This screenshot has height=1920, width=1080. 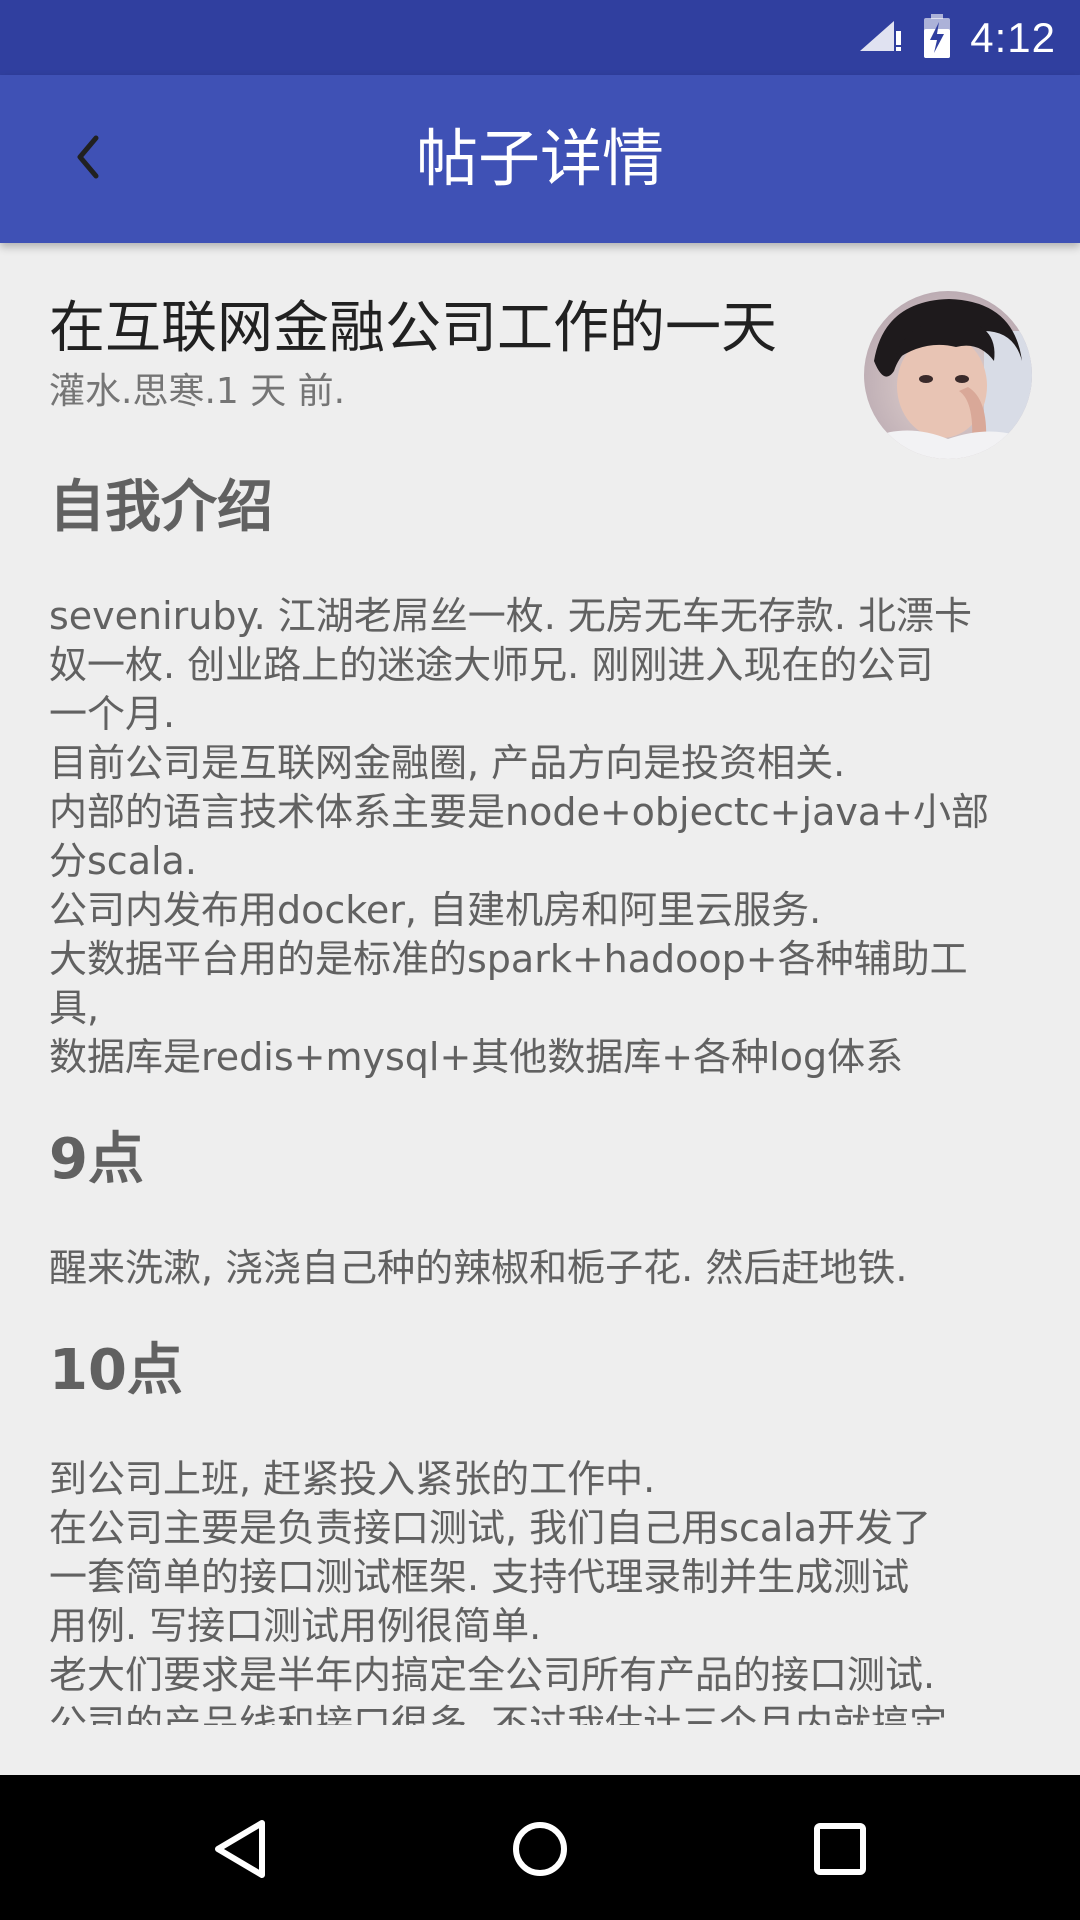 I want to click on battery-charging-icon, so click(x=937, y=38).